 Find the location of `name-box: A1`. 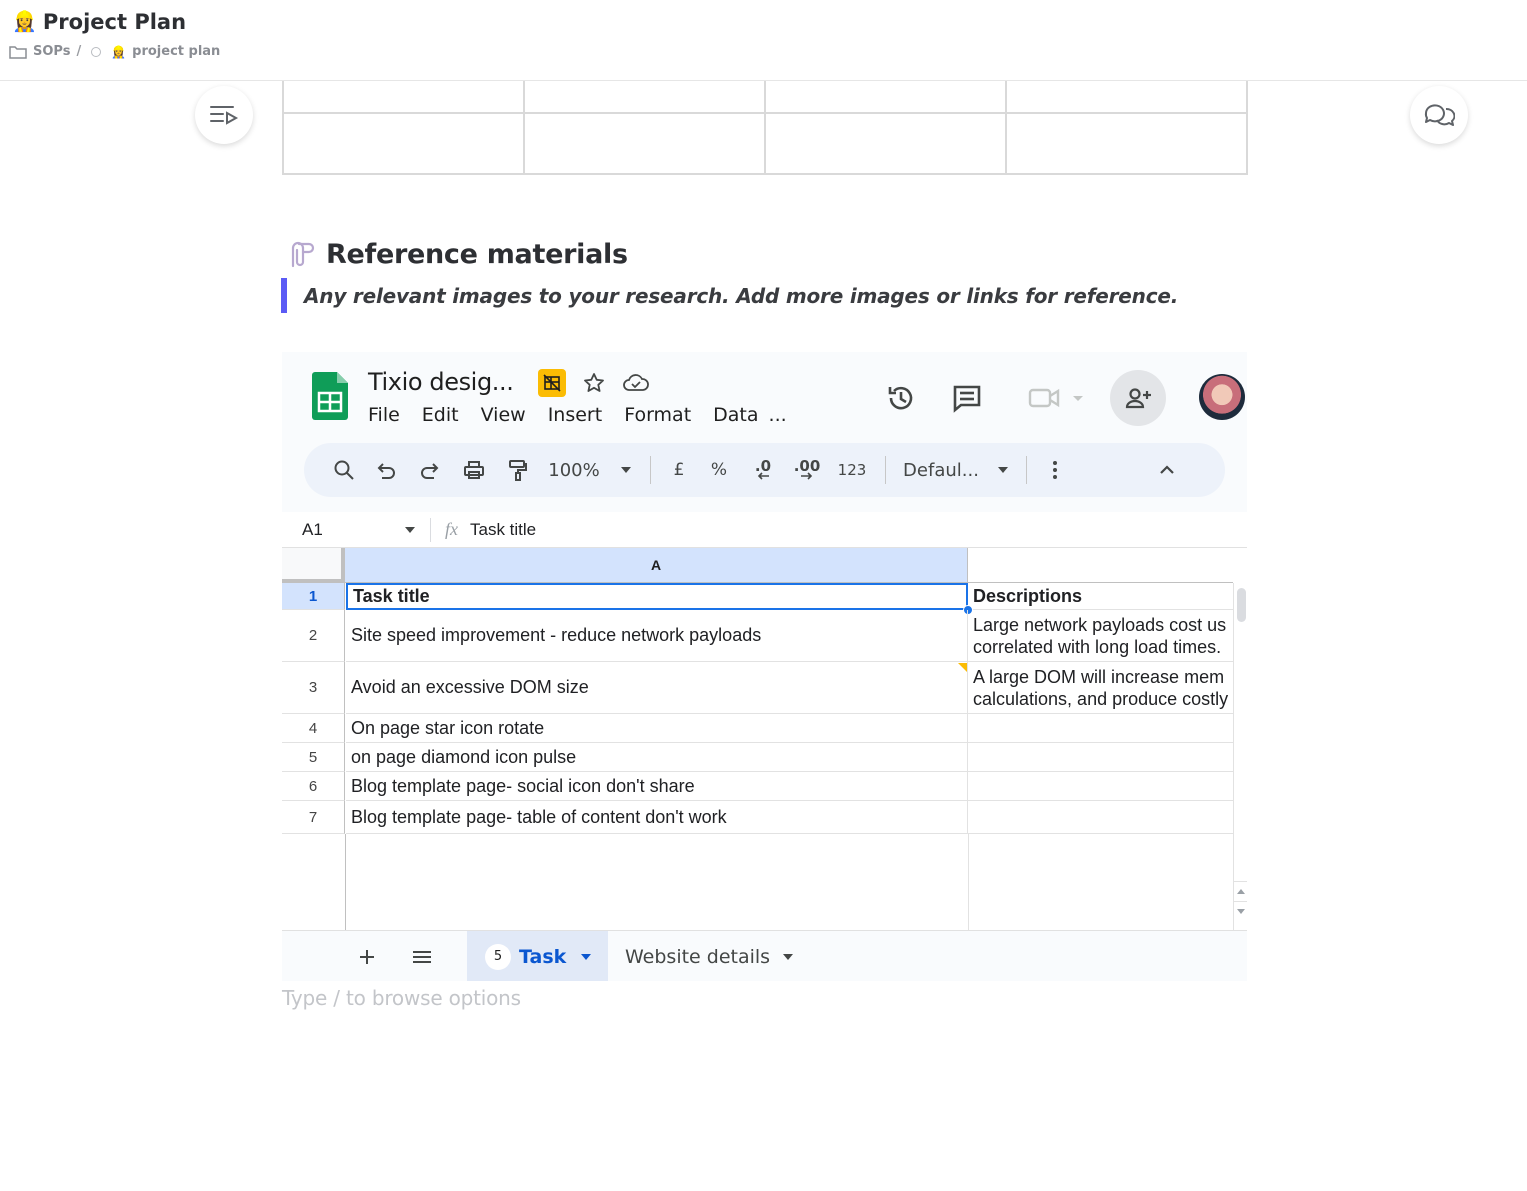

name-box: A1 is located at coordinates (356, 530).